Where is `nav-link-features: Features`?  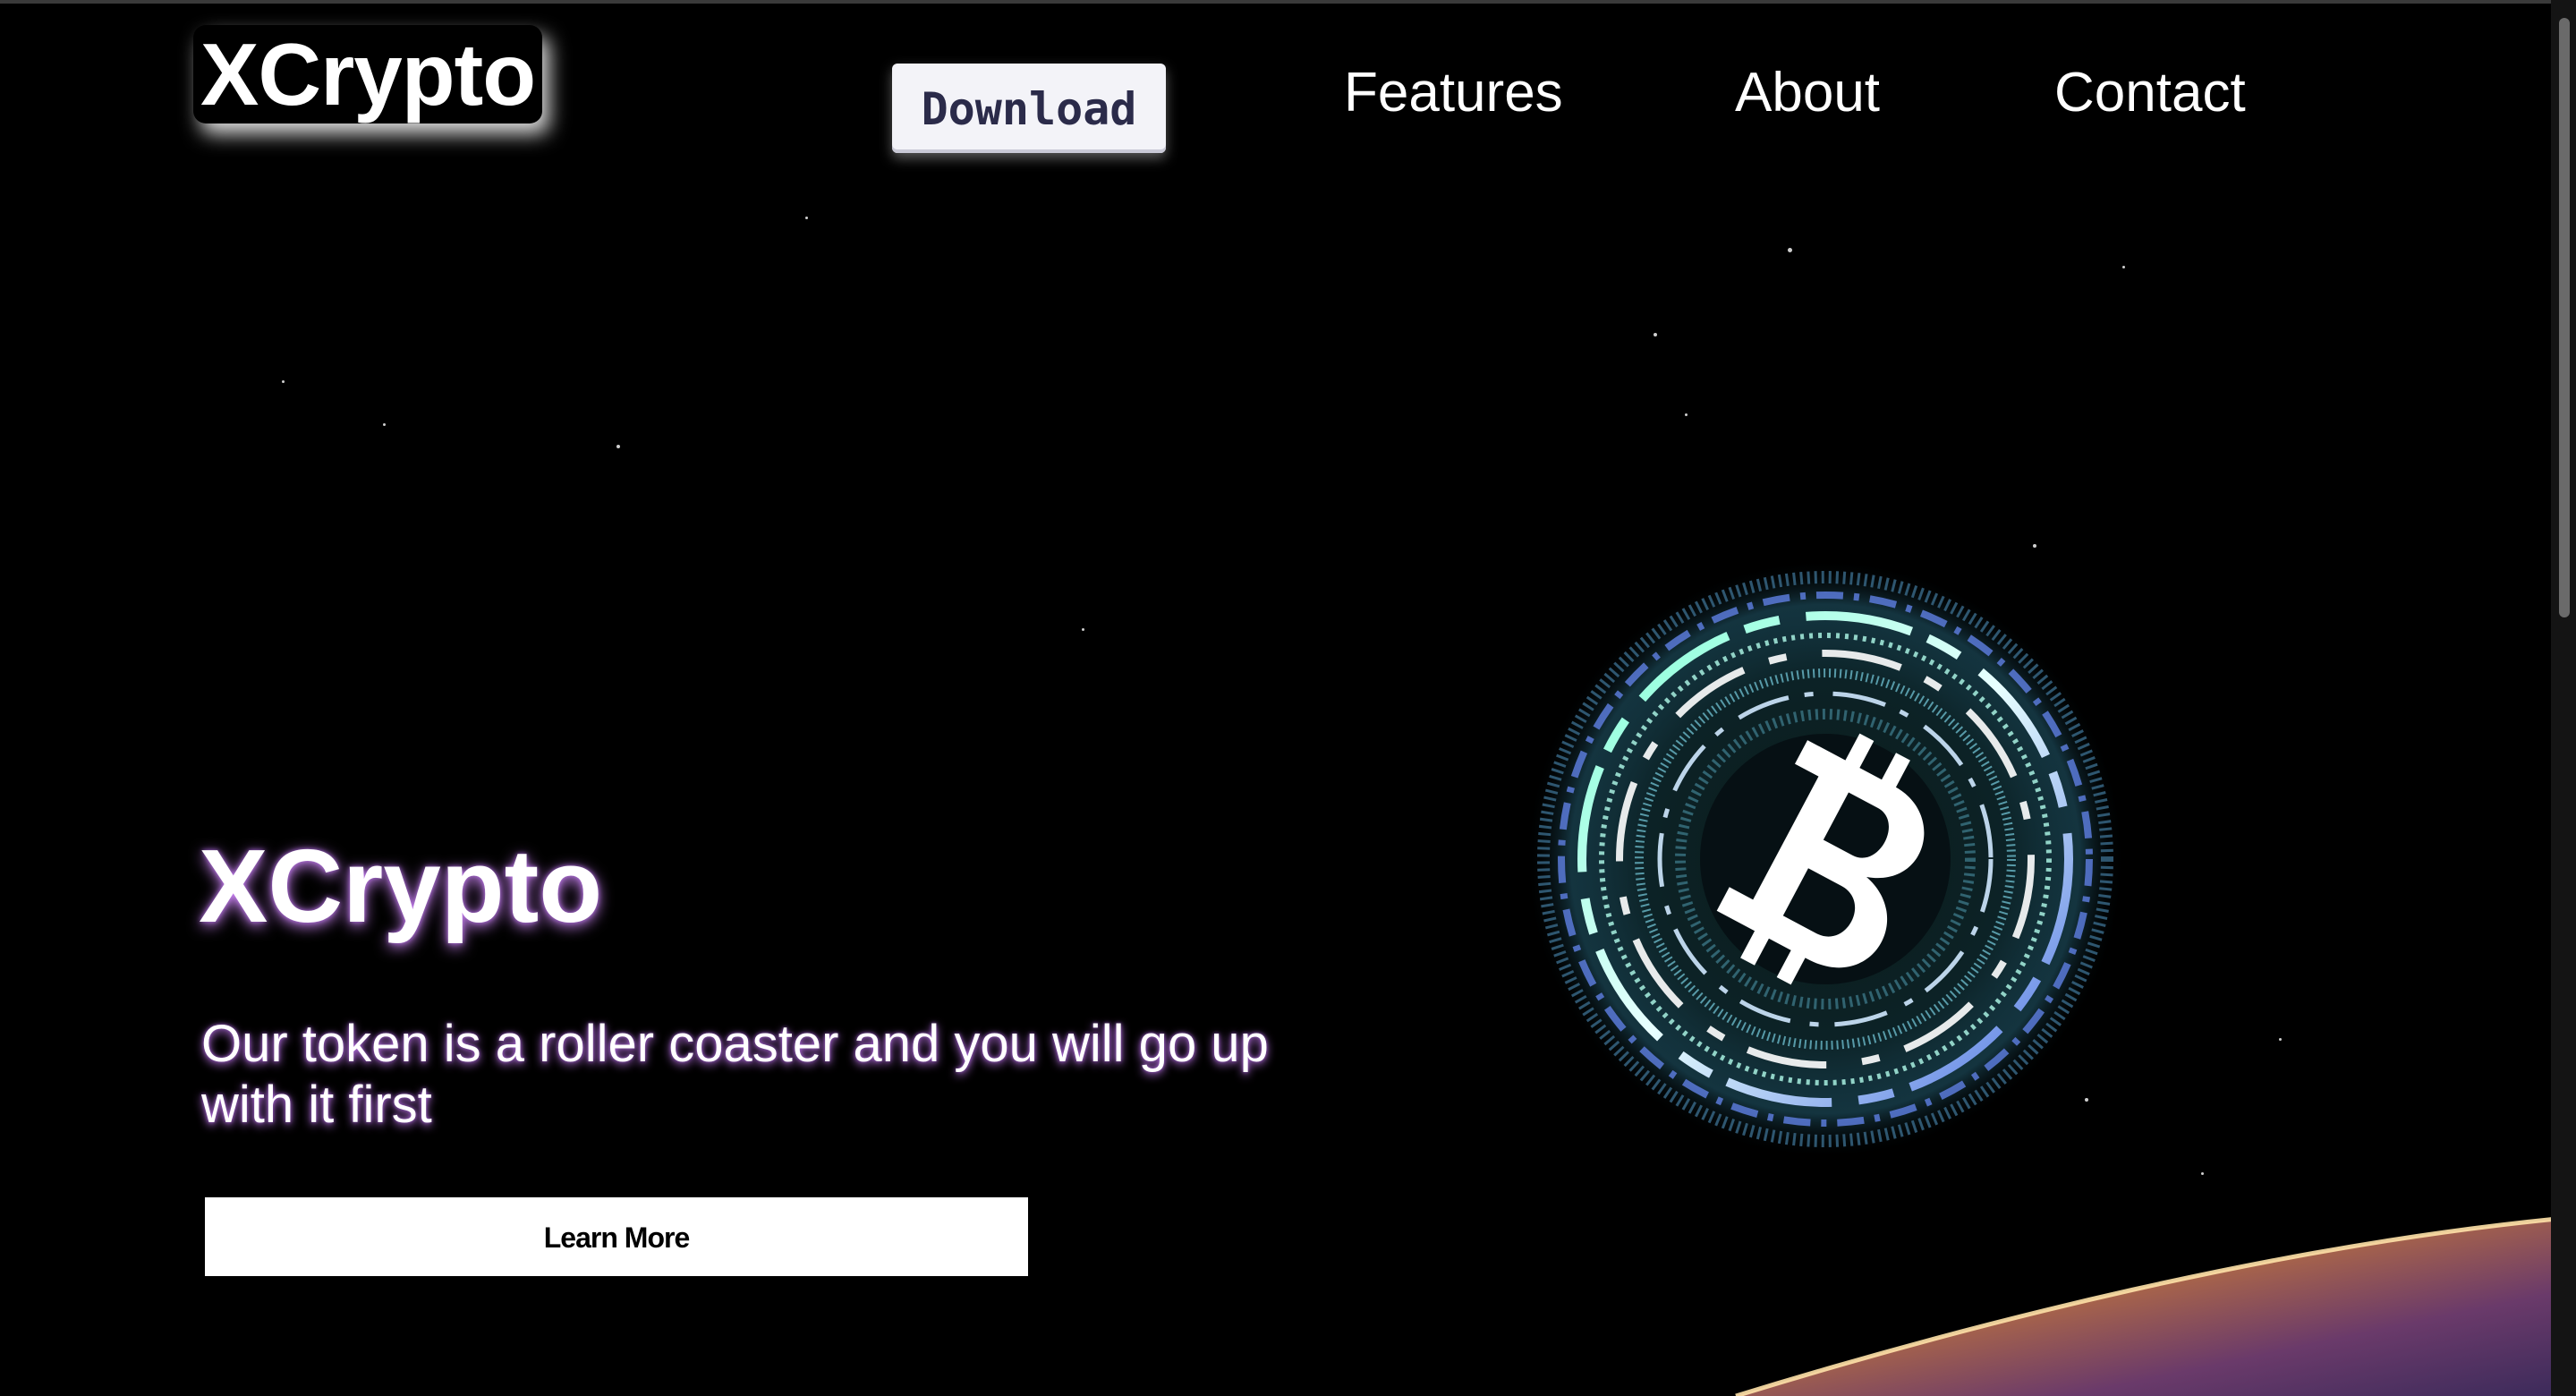
nav-link-features: Features is located at coordinates (1453, 93).